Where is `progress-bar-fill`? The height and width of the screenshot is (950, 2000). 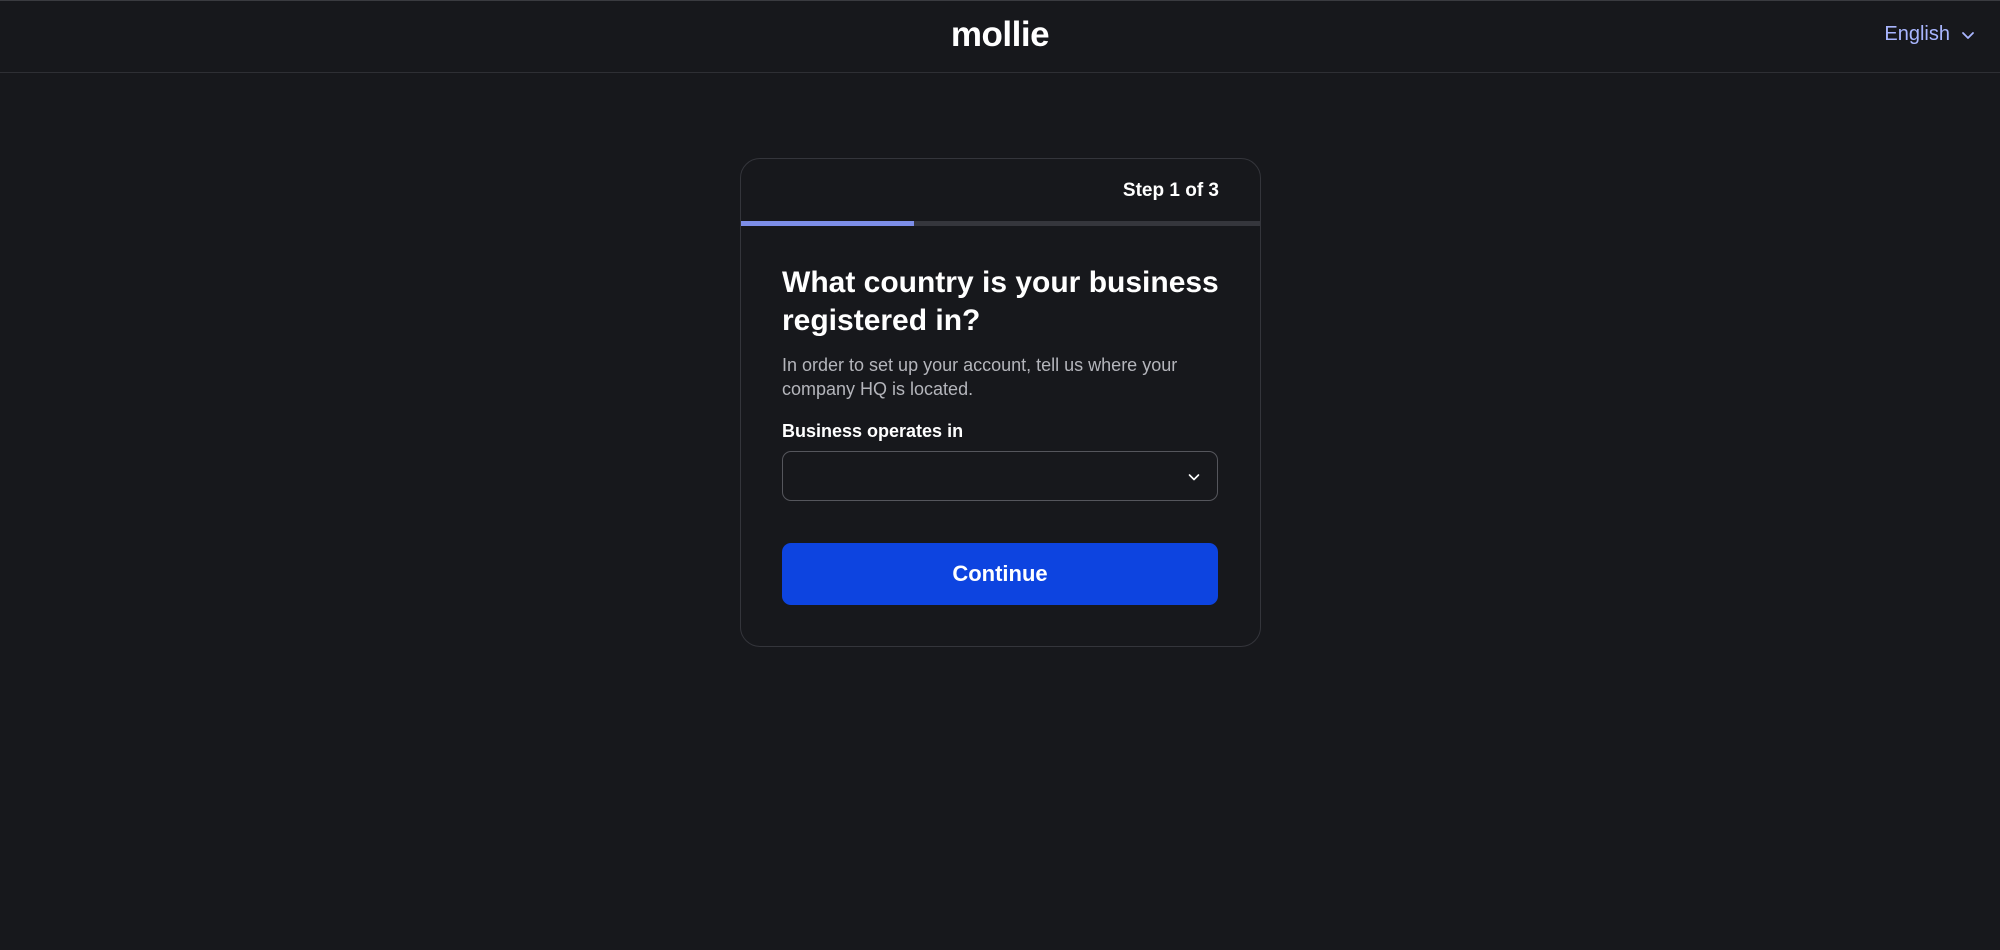 progress-bar-fill is located at coordinates (827, 223).